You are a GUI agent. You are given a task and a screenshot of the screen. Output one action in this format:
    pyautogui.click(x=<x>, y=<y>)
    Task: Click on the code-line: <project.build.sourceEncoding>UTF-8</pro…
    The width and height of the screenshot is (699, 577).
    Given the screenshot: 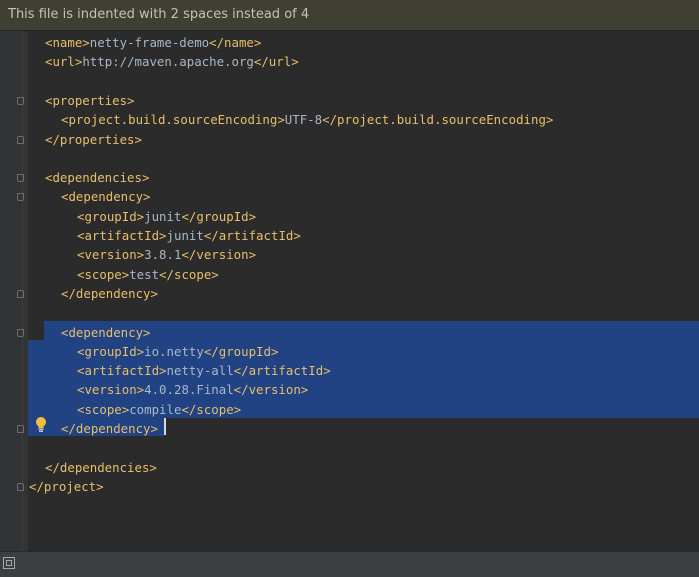 What is the action you would take?
    pyautogui.click(x=349, y=119)
    